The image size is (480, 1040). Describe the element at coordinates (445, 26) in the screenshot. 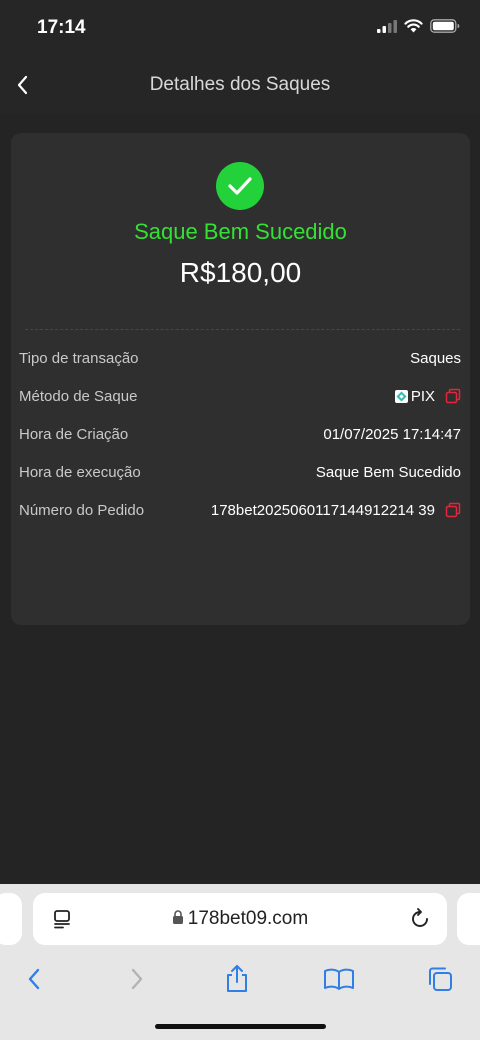

I see `battery-icon` at that location.